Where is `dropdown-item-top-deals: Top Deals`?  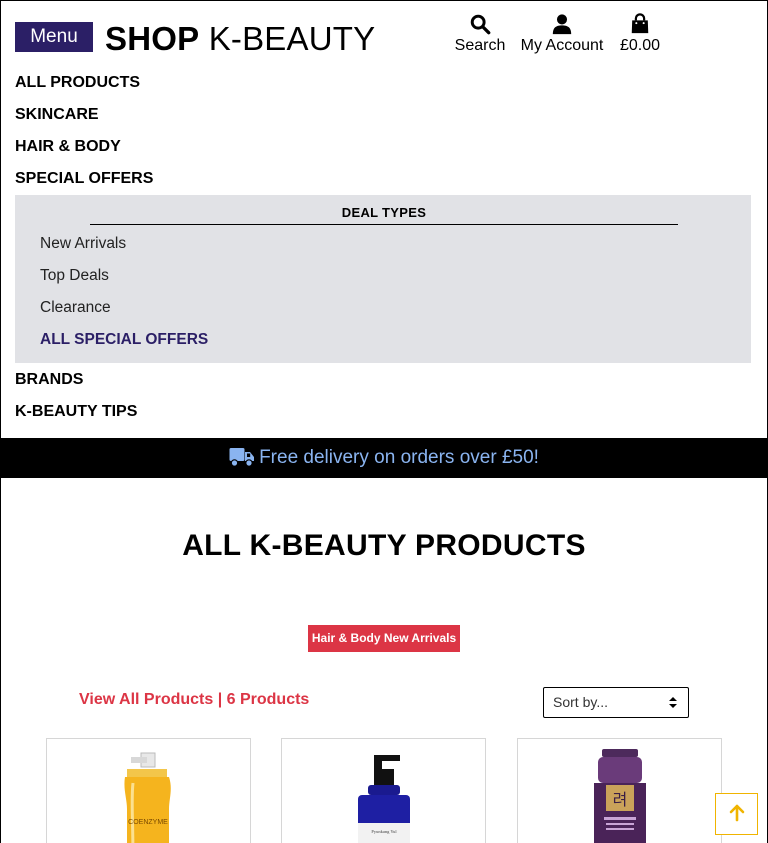 dropdown-item-top-deals: Top Deals is located at coordinates (74, 276).